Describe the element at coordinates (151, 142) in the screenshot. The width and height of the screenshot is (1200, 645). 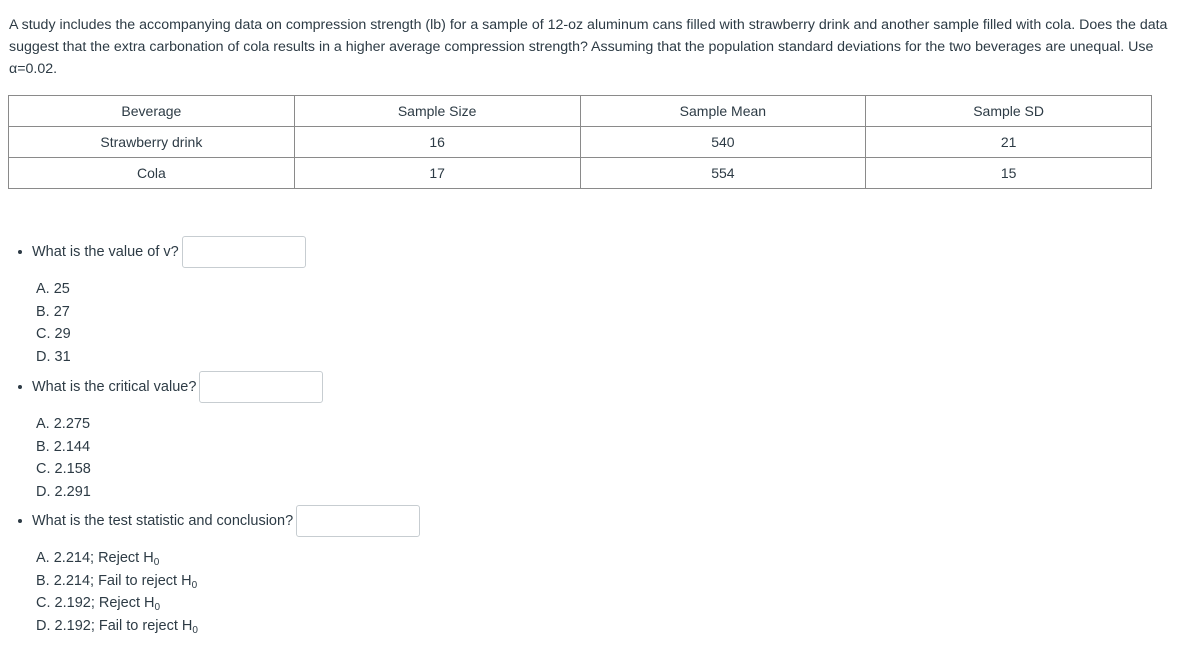
I see `cell-beverage: Strawberry drink` at that location.